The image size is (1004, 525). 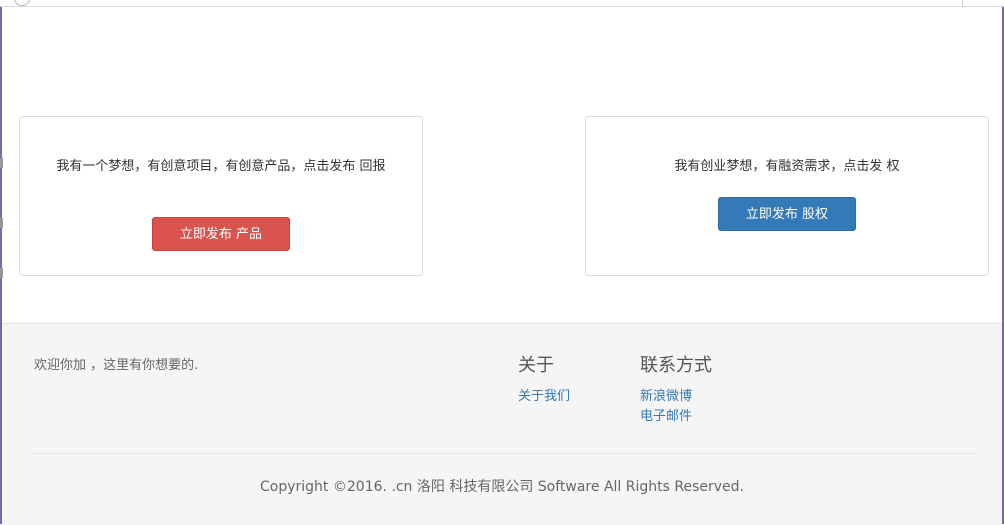 I want to click on contact-title: 联系方式, so click(x=676, y=365).